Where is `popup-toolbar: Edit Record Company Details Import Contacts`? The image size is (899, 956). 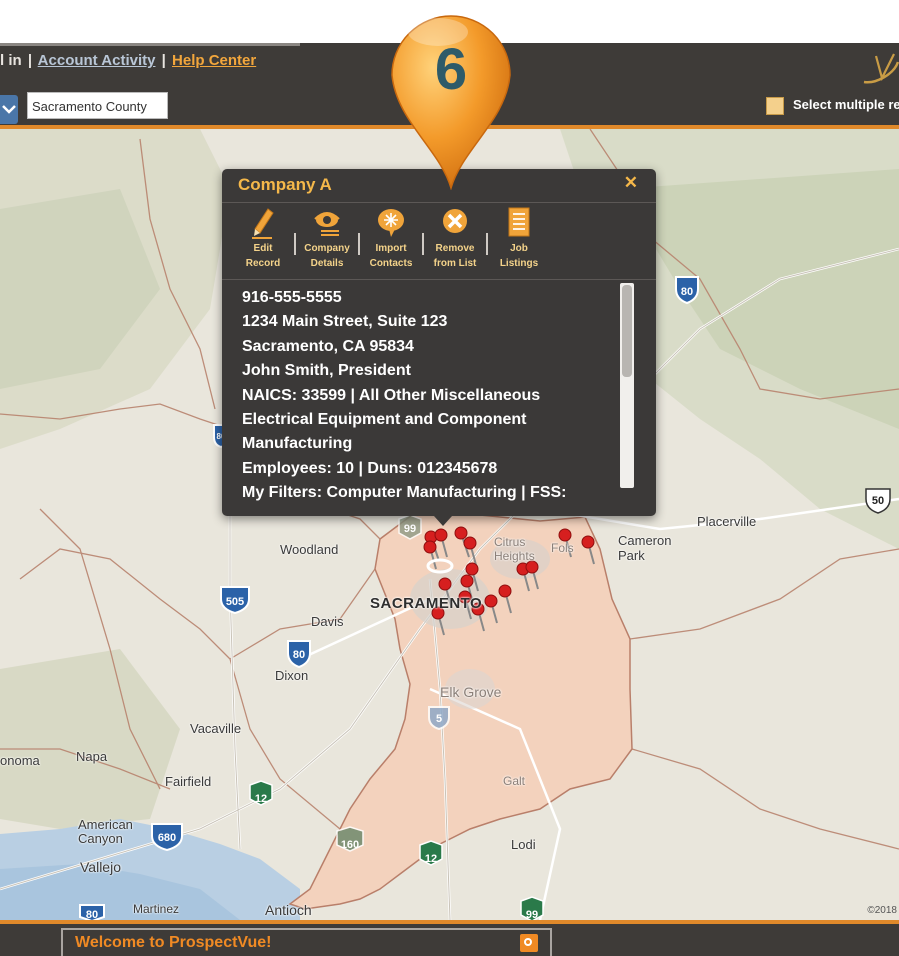 popup-toolbar: Edit Record Company Details Import Contacts is located at coordinates (391, 239).